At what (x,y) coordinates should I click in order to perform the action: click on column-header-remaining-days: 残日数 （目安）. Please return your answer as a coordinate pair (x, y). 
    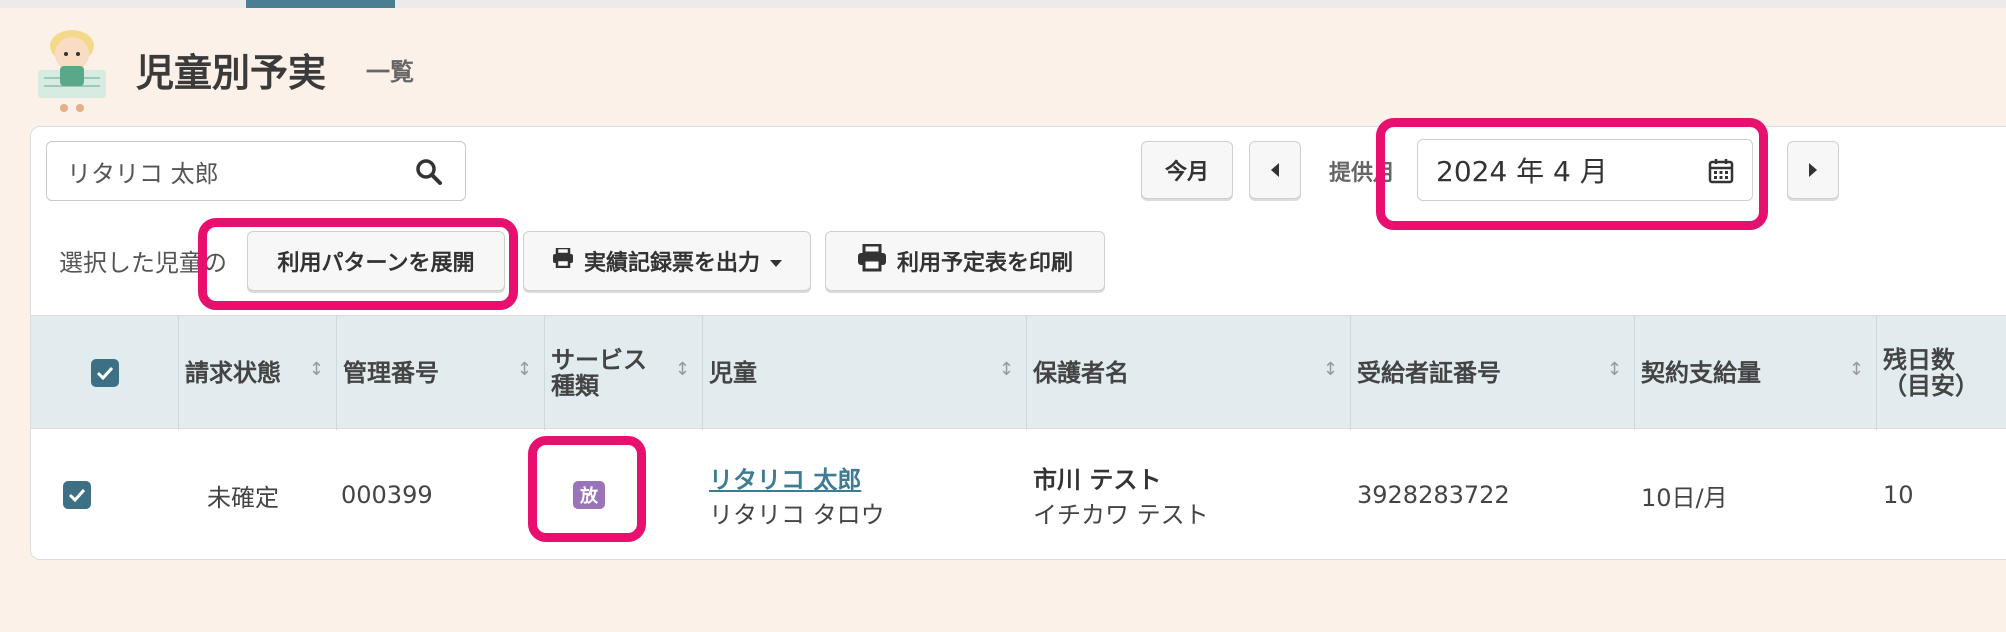
    Looking at the image, I should click on (1941, 373).